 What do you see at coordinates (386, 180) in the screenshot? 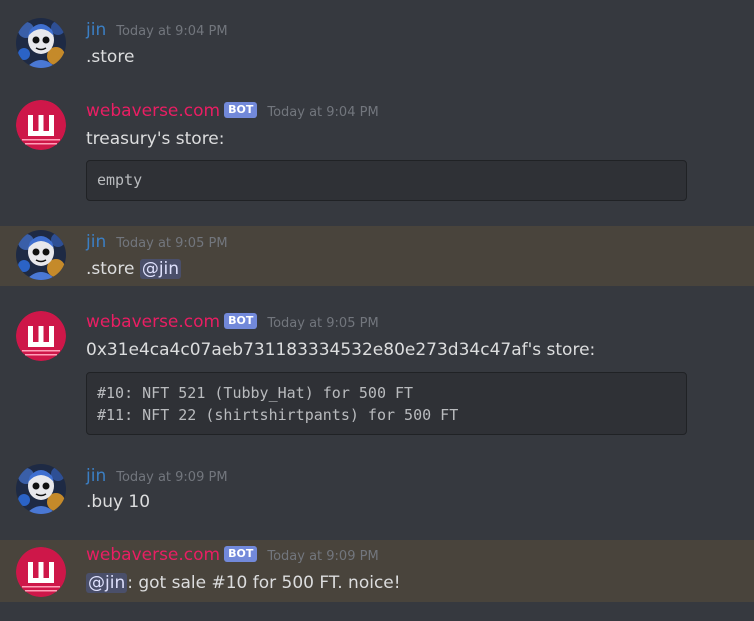
I see `code-block: empty` at bounding box center [386, 180].